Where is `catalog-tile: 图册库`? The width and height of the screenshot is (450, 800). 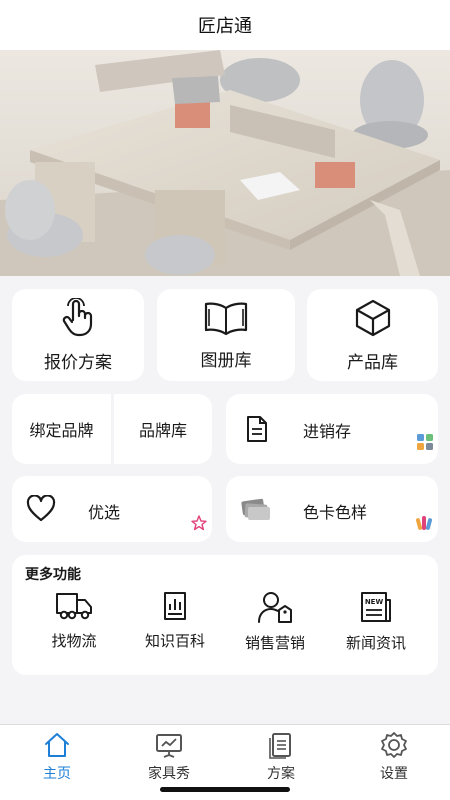
catalog-tile: 图册库 is located at coordinates (226, 335).